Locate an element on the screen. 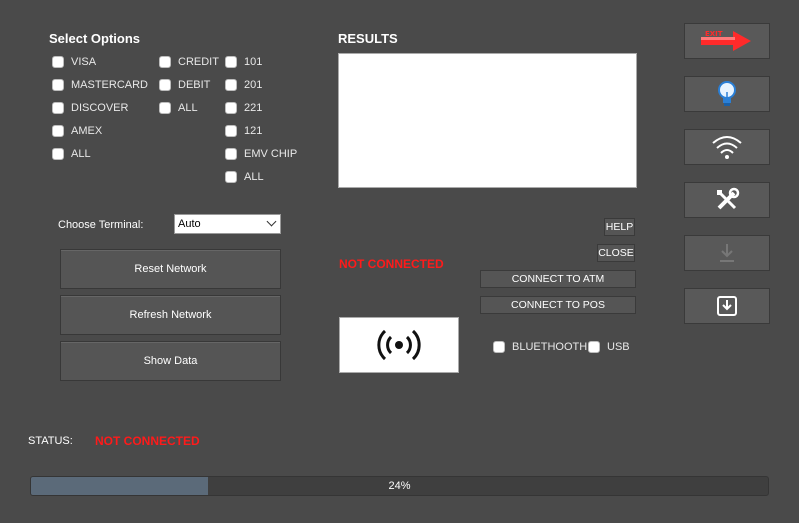 This screenshot has width=799, height=523. lightbulb-icon is located at coordinates (727, 93).